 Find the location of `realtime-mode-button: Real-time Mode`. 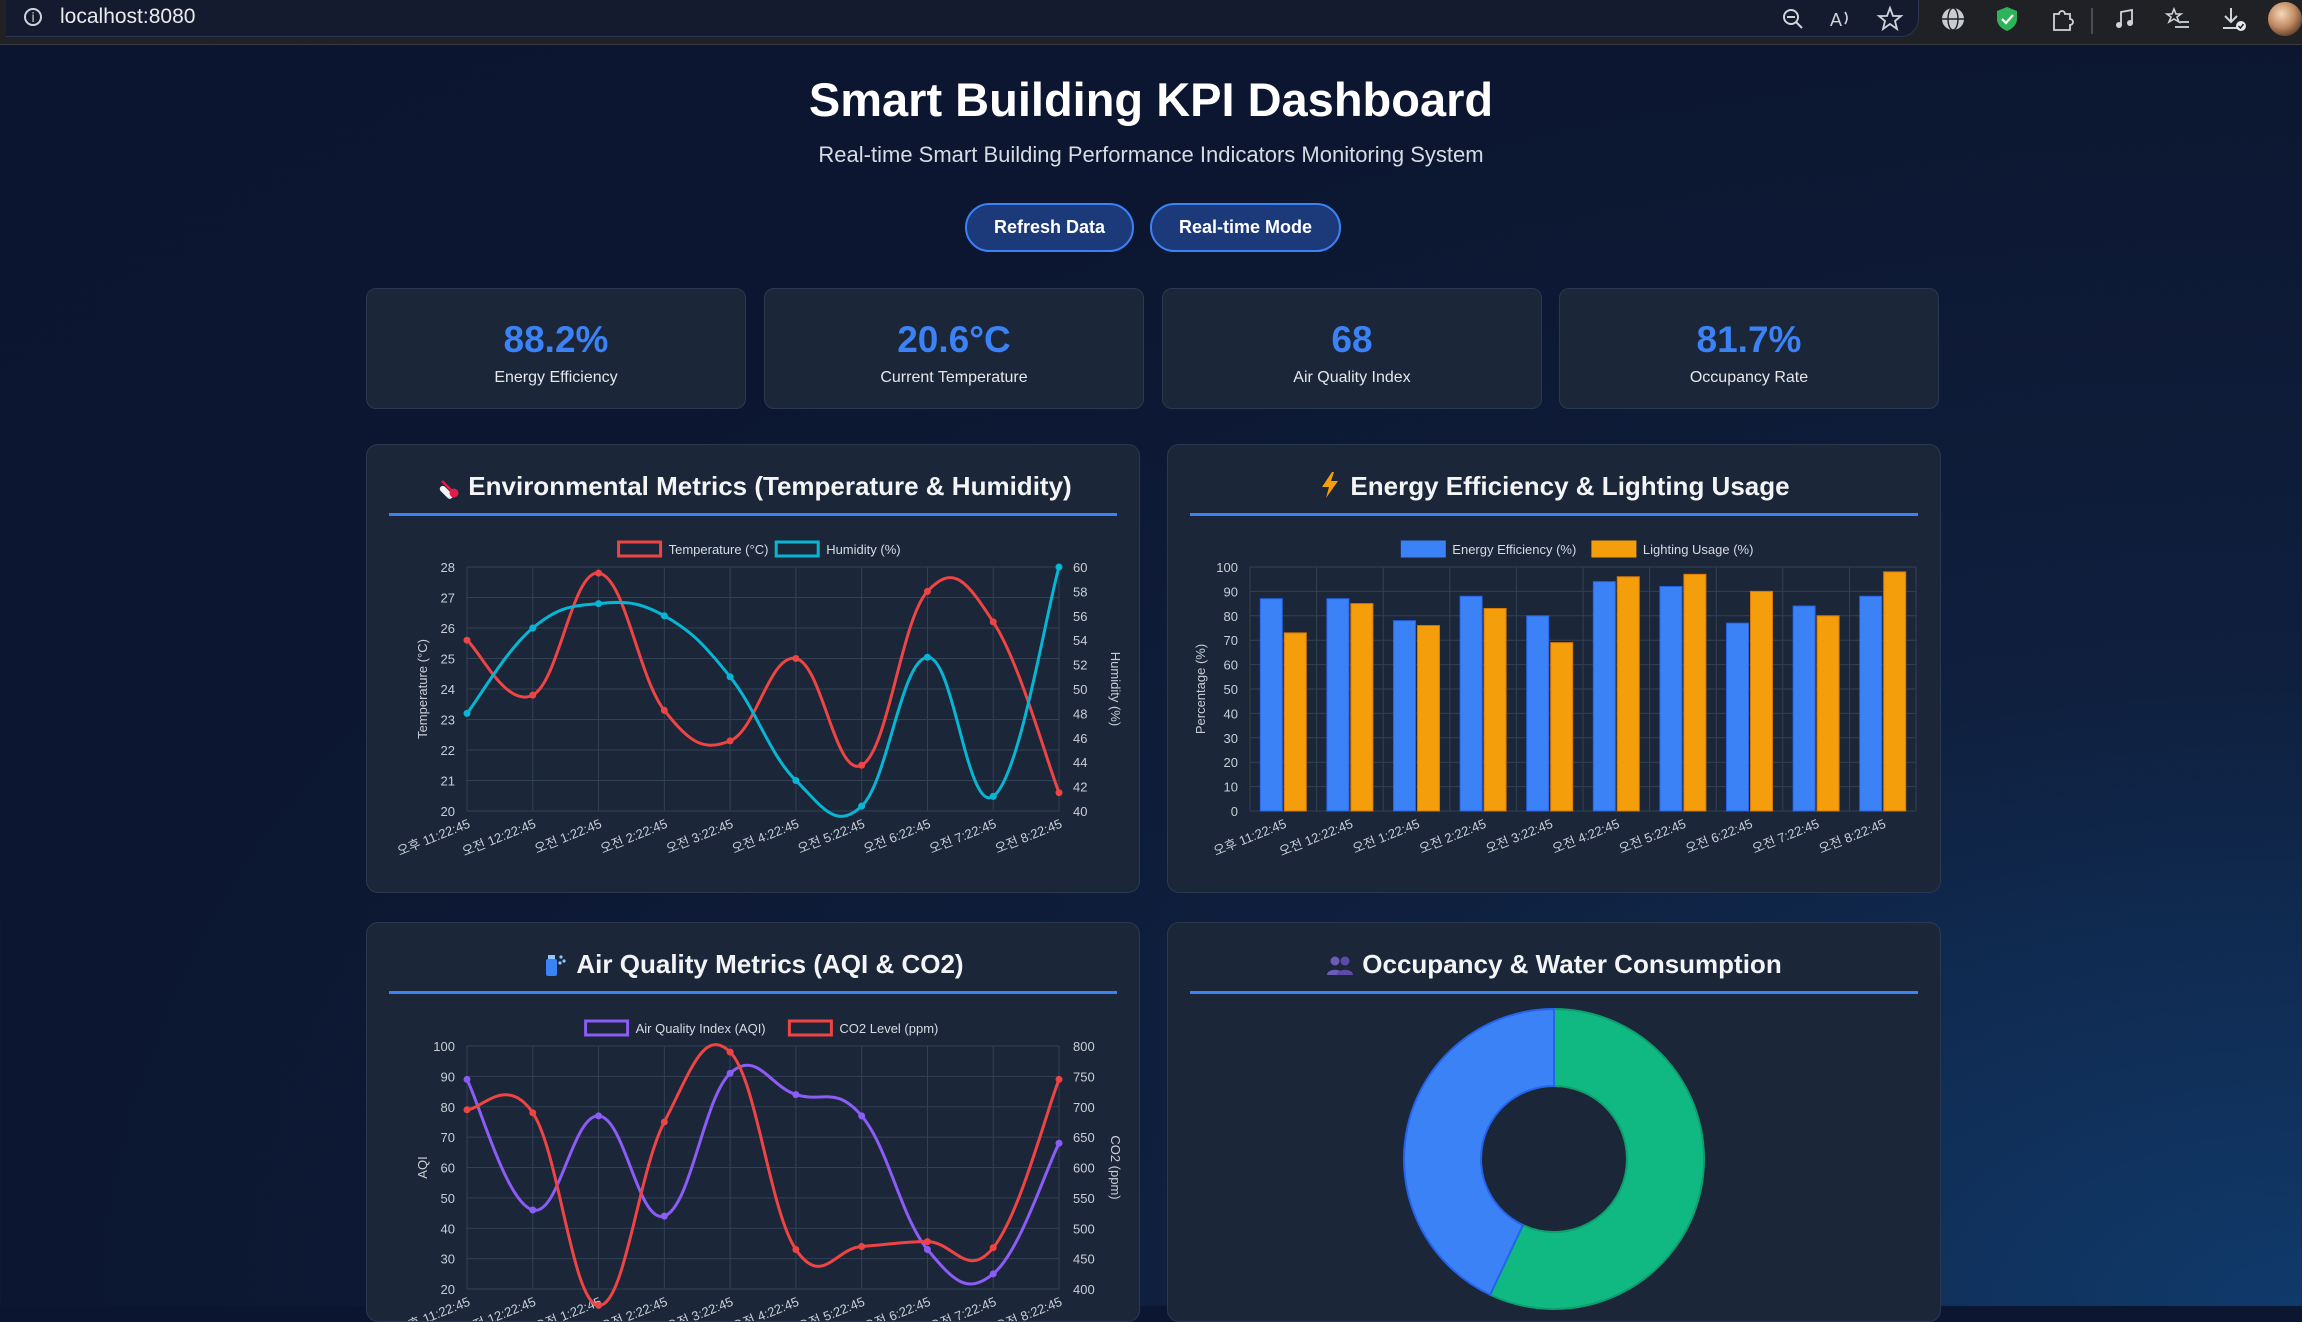

realtime-mode-button: Real-time Mode is located at coordinates (1245, 227).